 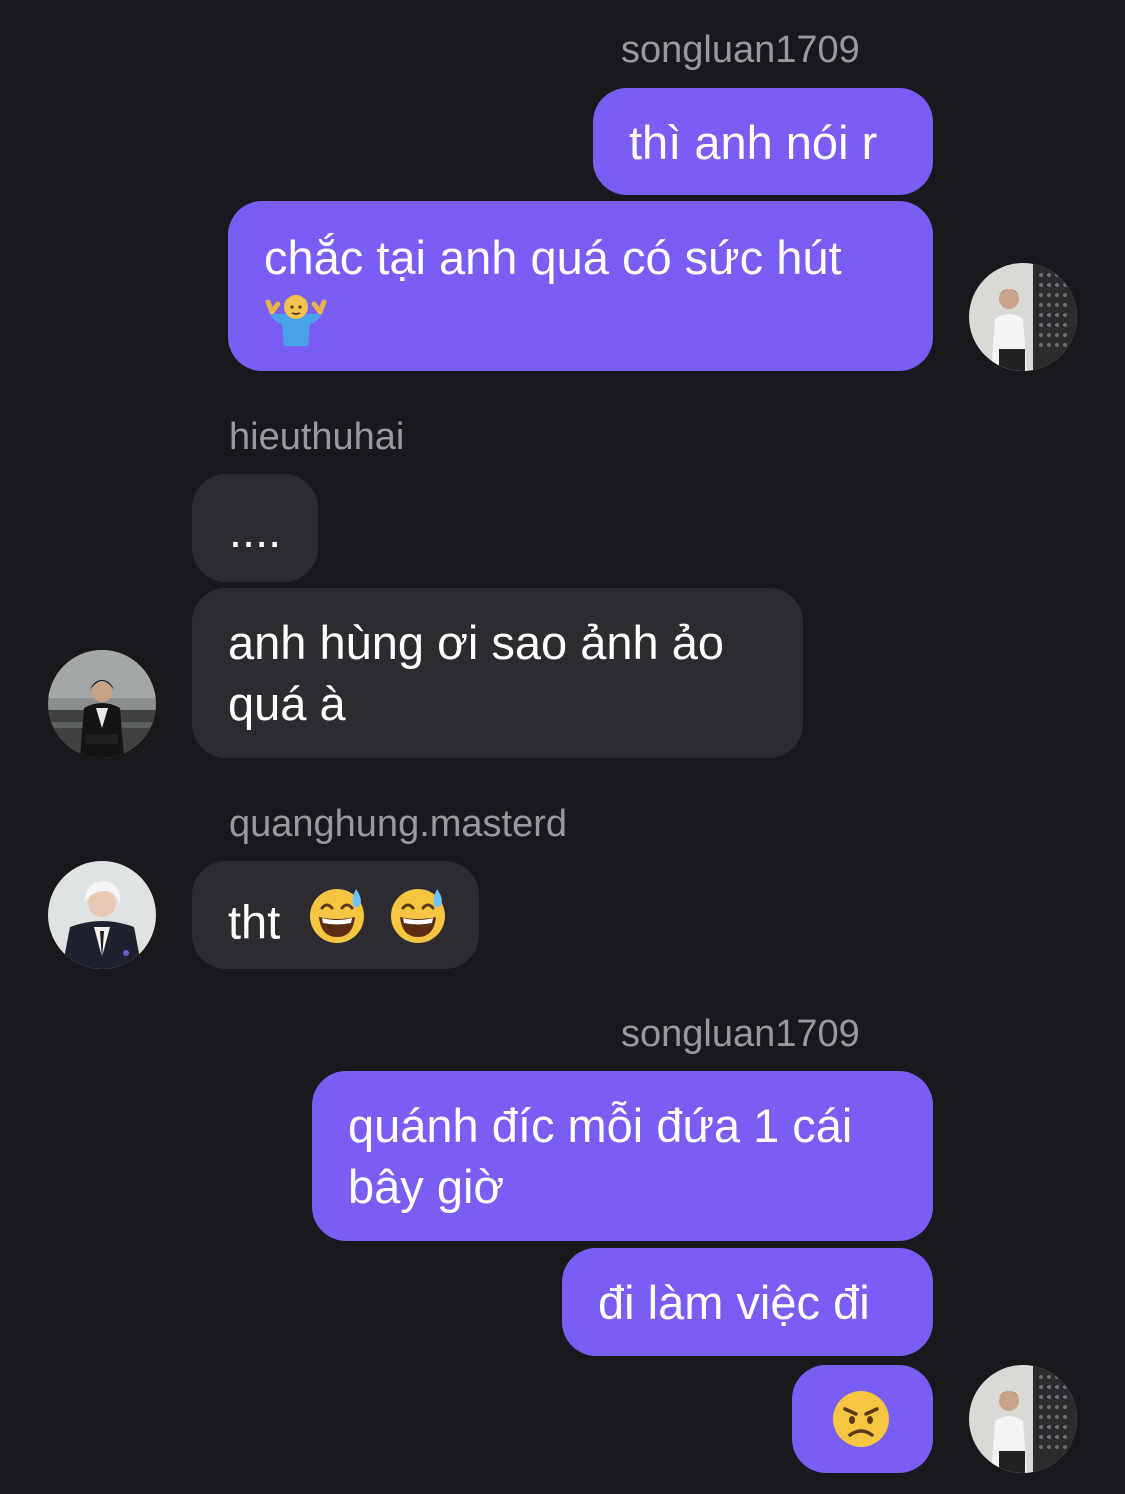 I want to click on sender-name: quanghung.masterd, so click(x=398, y=824).